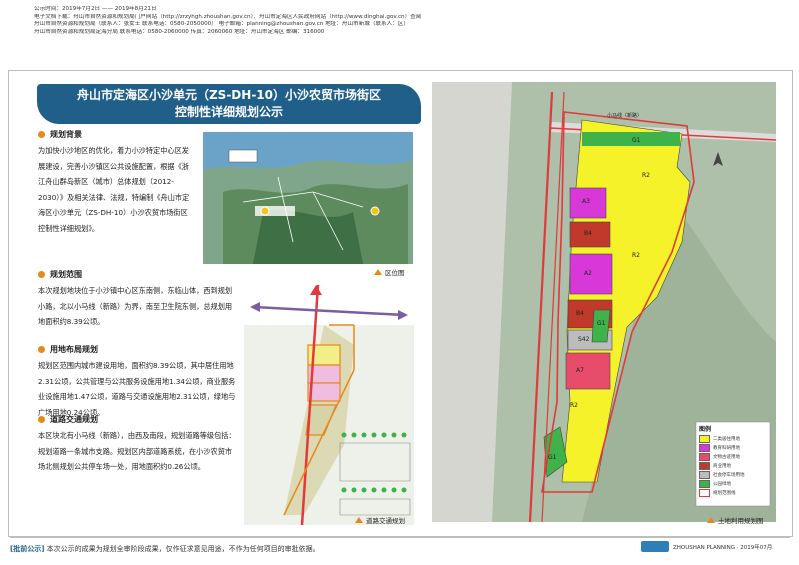 The image size is (799, 565). Describe the element at coordinates (308, 198) in the screenshot. I see `location-map` at that location.